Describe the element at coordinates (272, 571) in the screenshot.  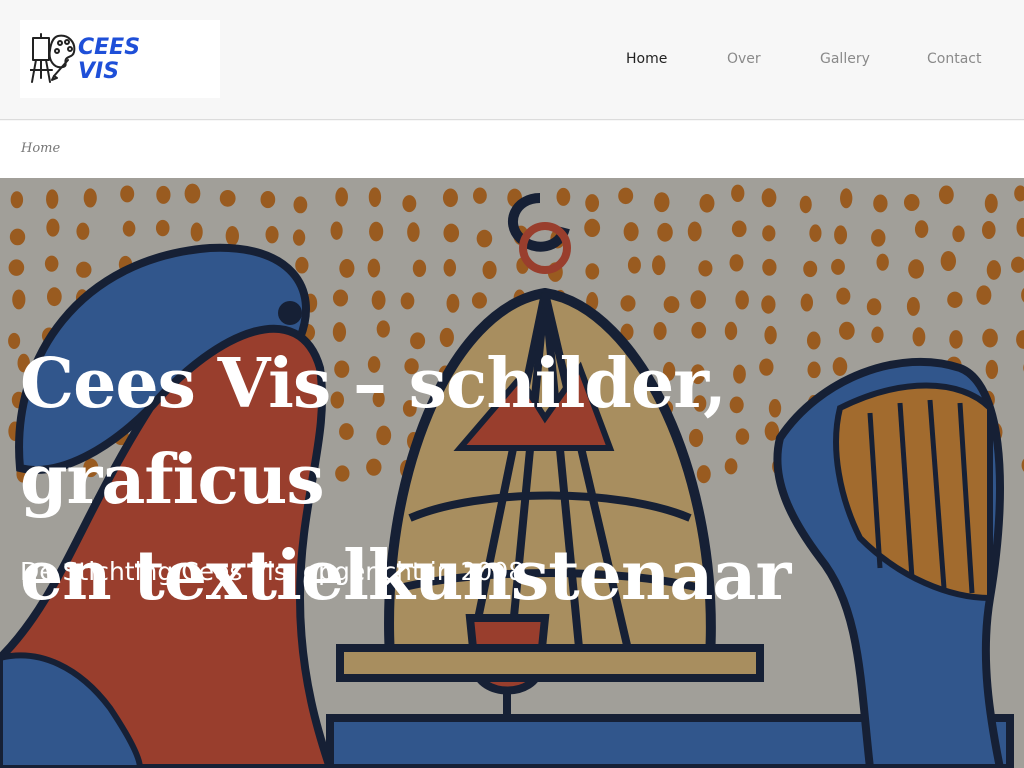
I see `hero-subtitle: De Stichting Cees Vis, opgericht in 2008` at that location.